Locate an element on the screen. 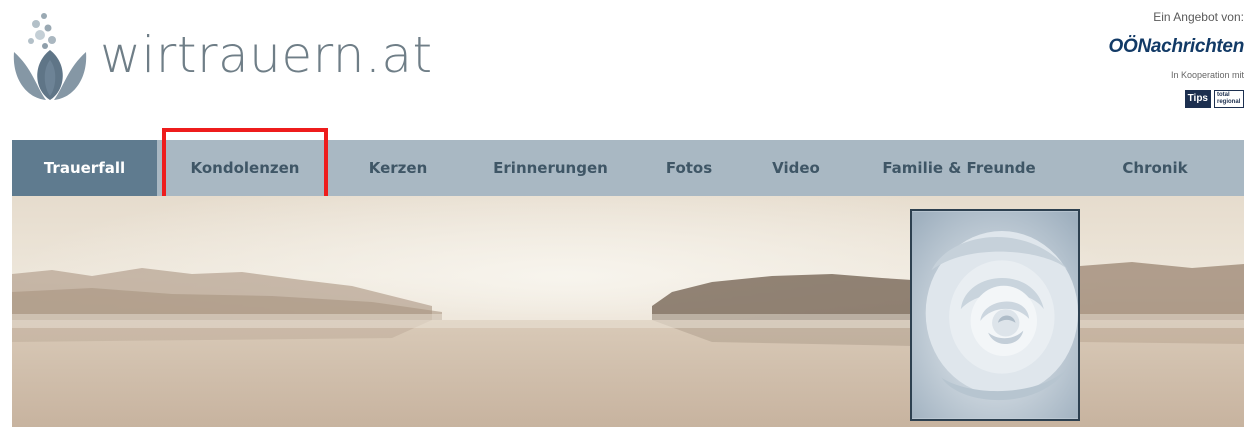  sponsor-label: Ein Angebot von: is located at coordinates (1198, 17).